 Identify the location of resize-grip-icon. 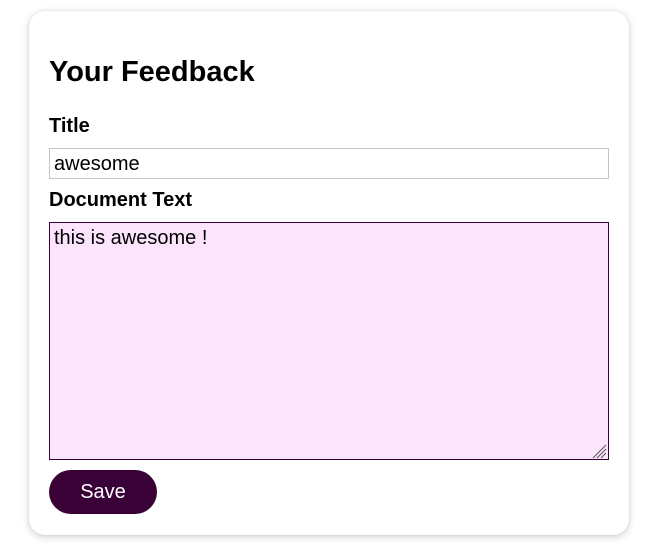
(598, 451).